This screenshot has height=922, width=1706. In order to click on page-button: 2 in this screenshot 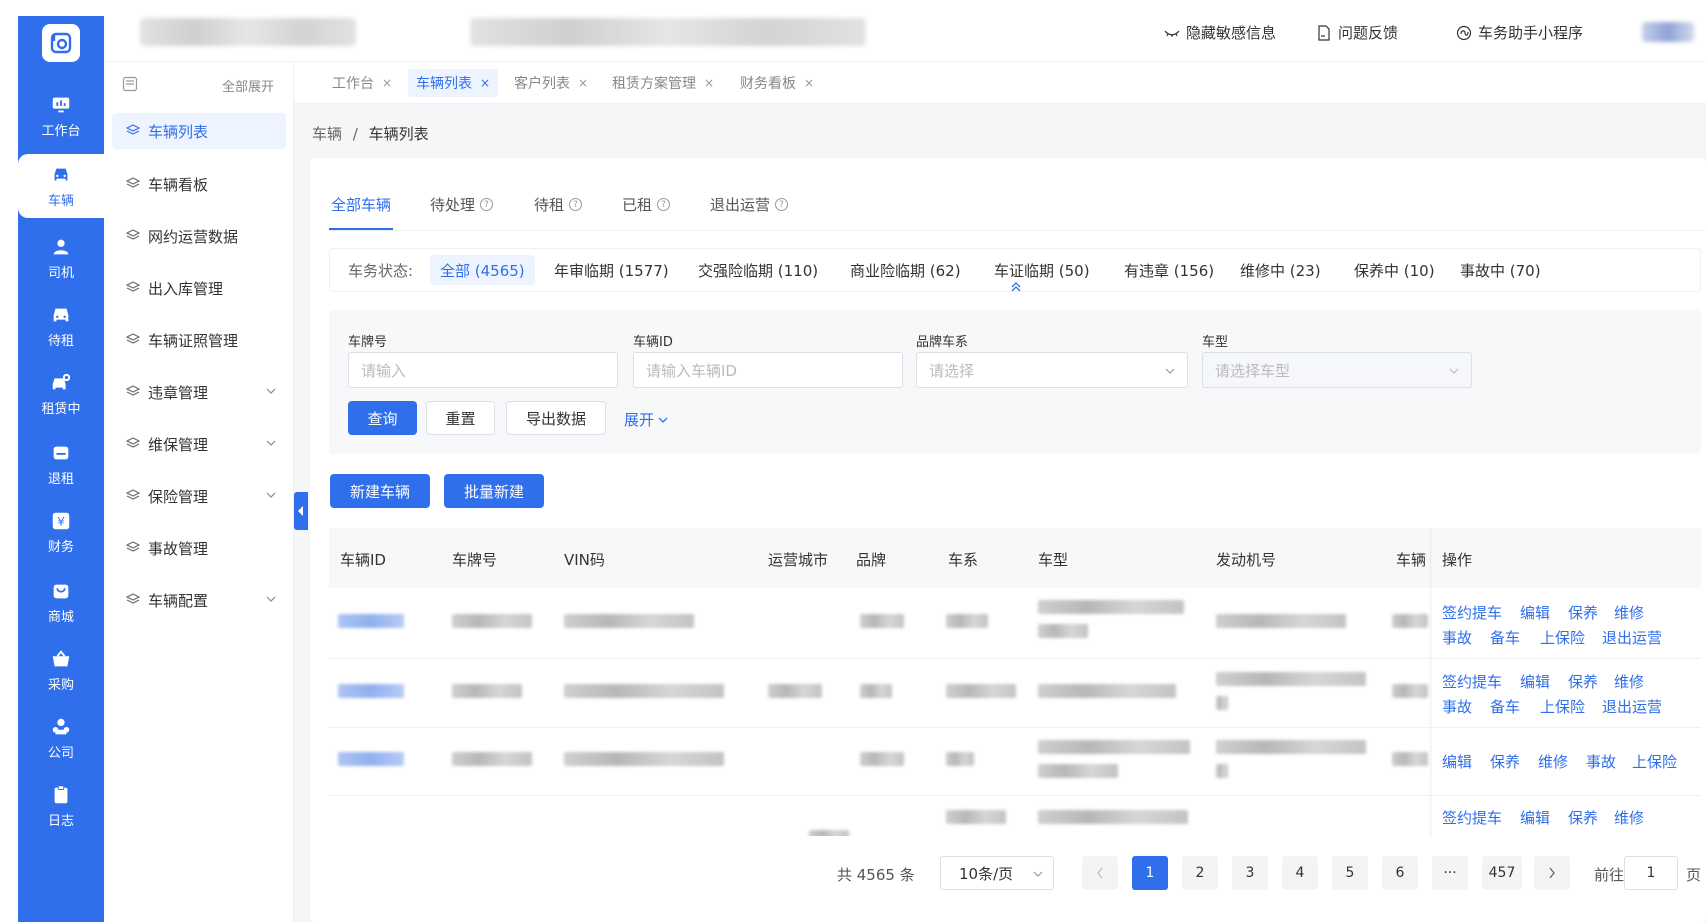, I will do `click(1200, 873)`.